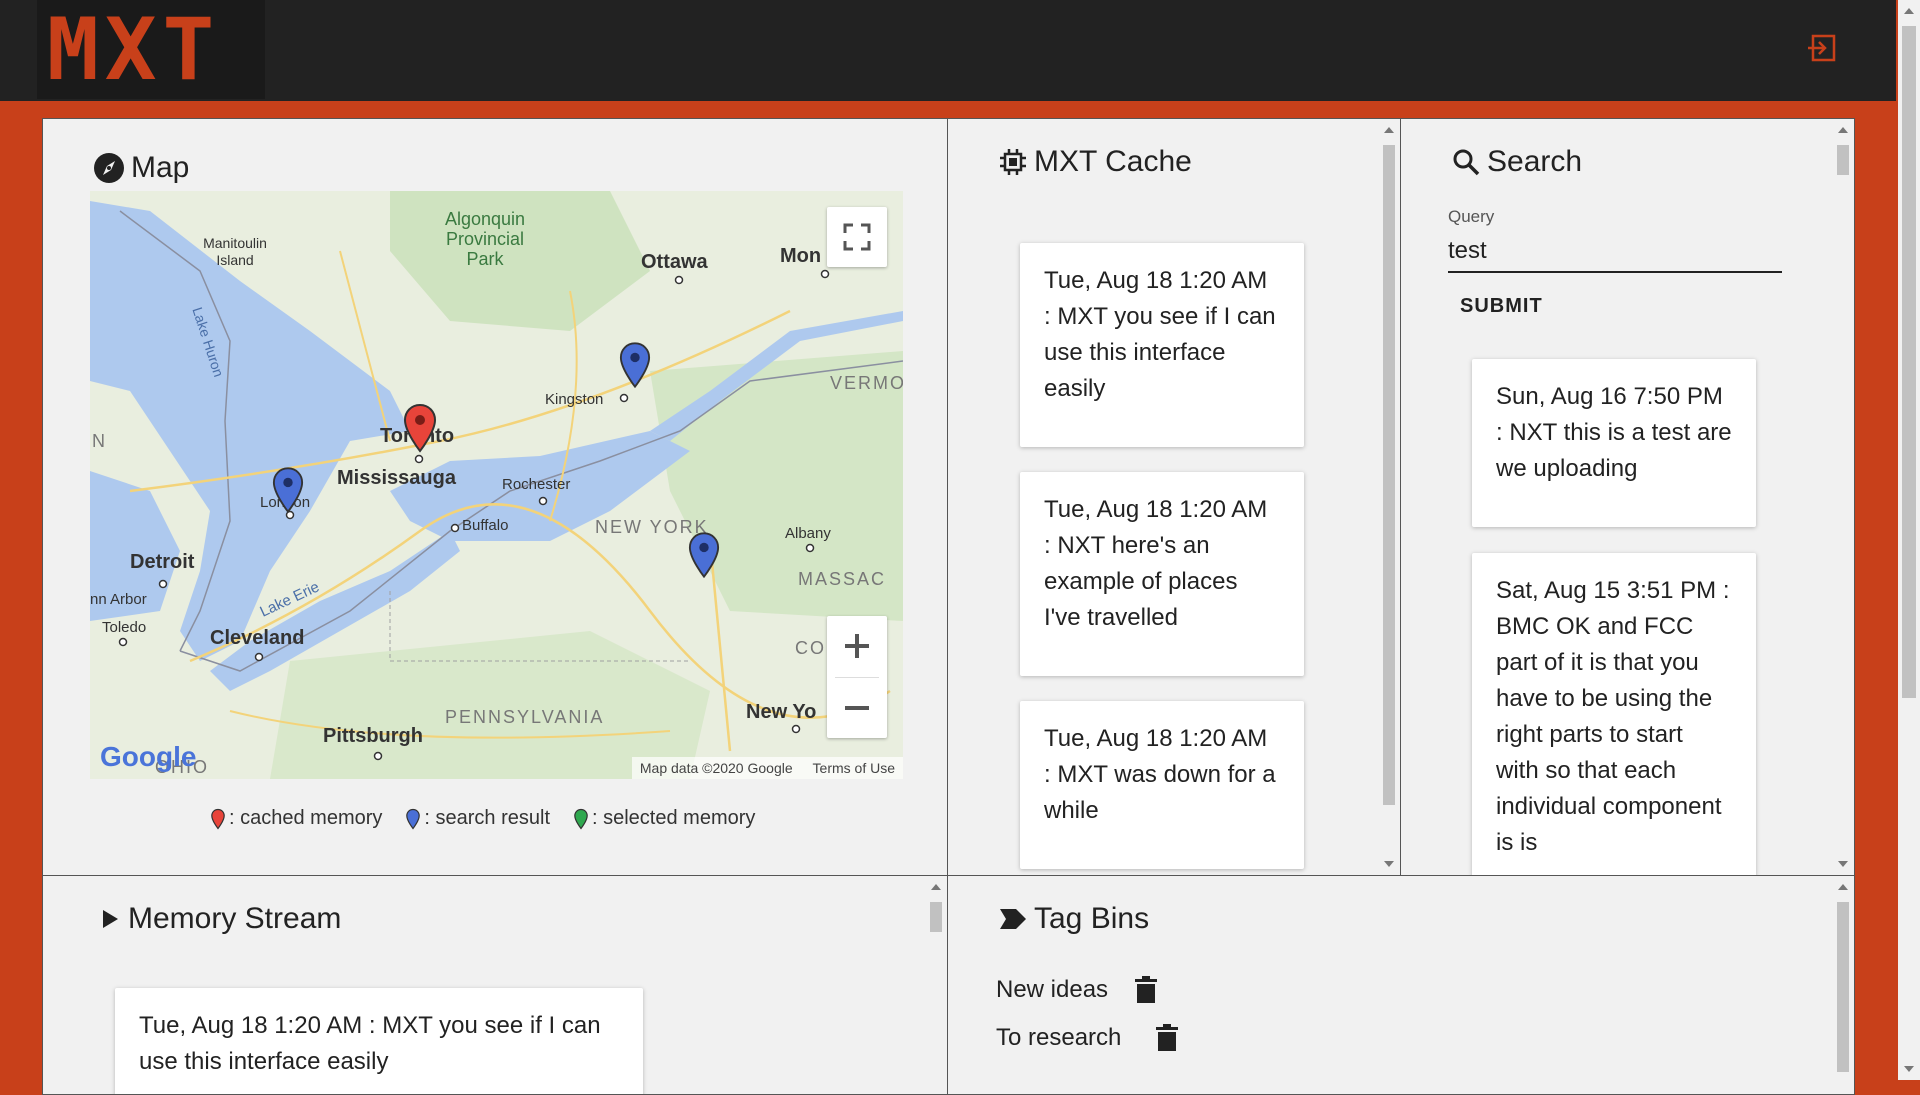 The image size is (1920, 1095). I want to click on chip-icon, so click(1013, 162).